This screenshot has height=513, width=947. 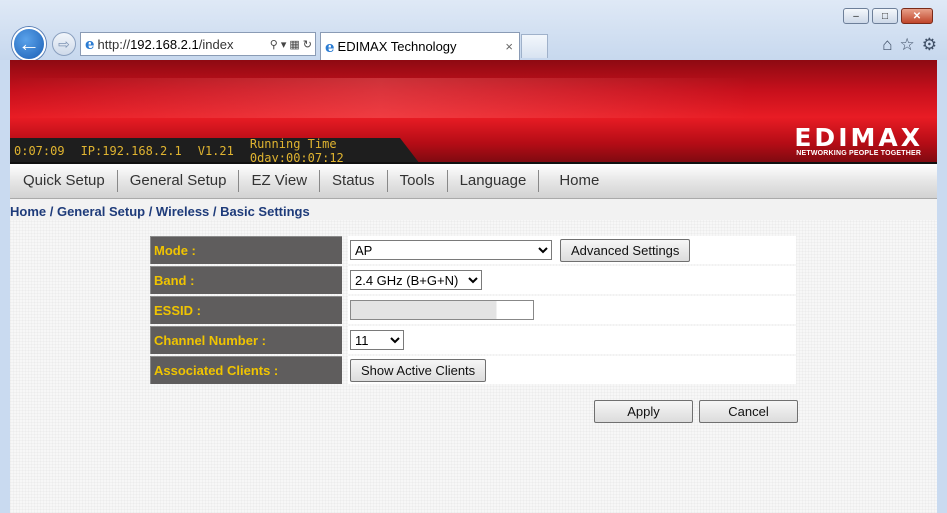 What do you see at coordinates (330, 46) in the screenshot?
I see `tab-ie-icon: e` at bounding box center [330, 46].